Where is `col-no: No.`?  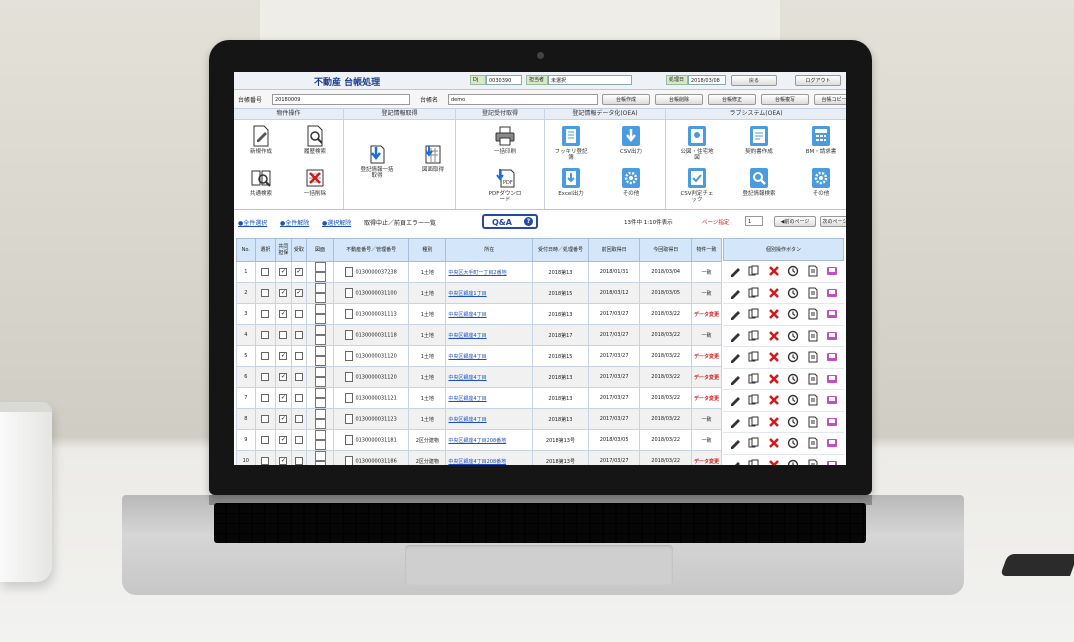 col-no: No. is located at coordinates (246, 250).